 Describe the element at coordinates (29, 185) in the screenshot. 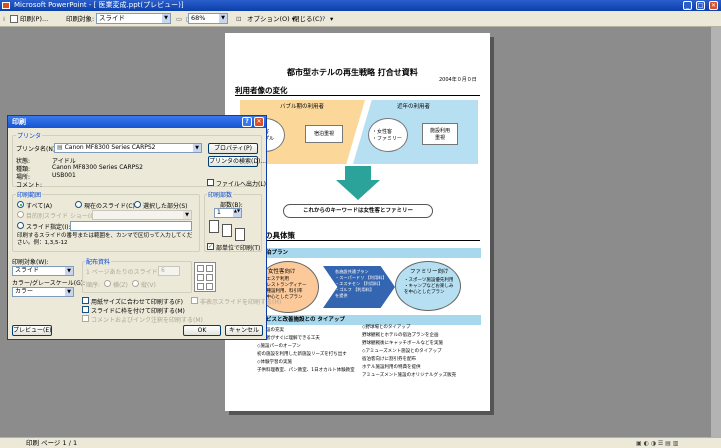

I see `comment-label: コメント:` at that location.